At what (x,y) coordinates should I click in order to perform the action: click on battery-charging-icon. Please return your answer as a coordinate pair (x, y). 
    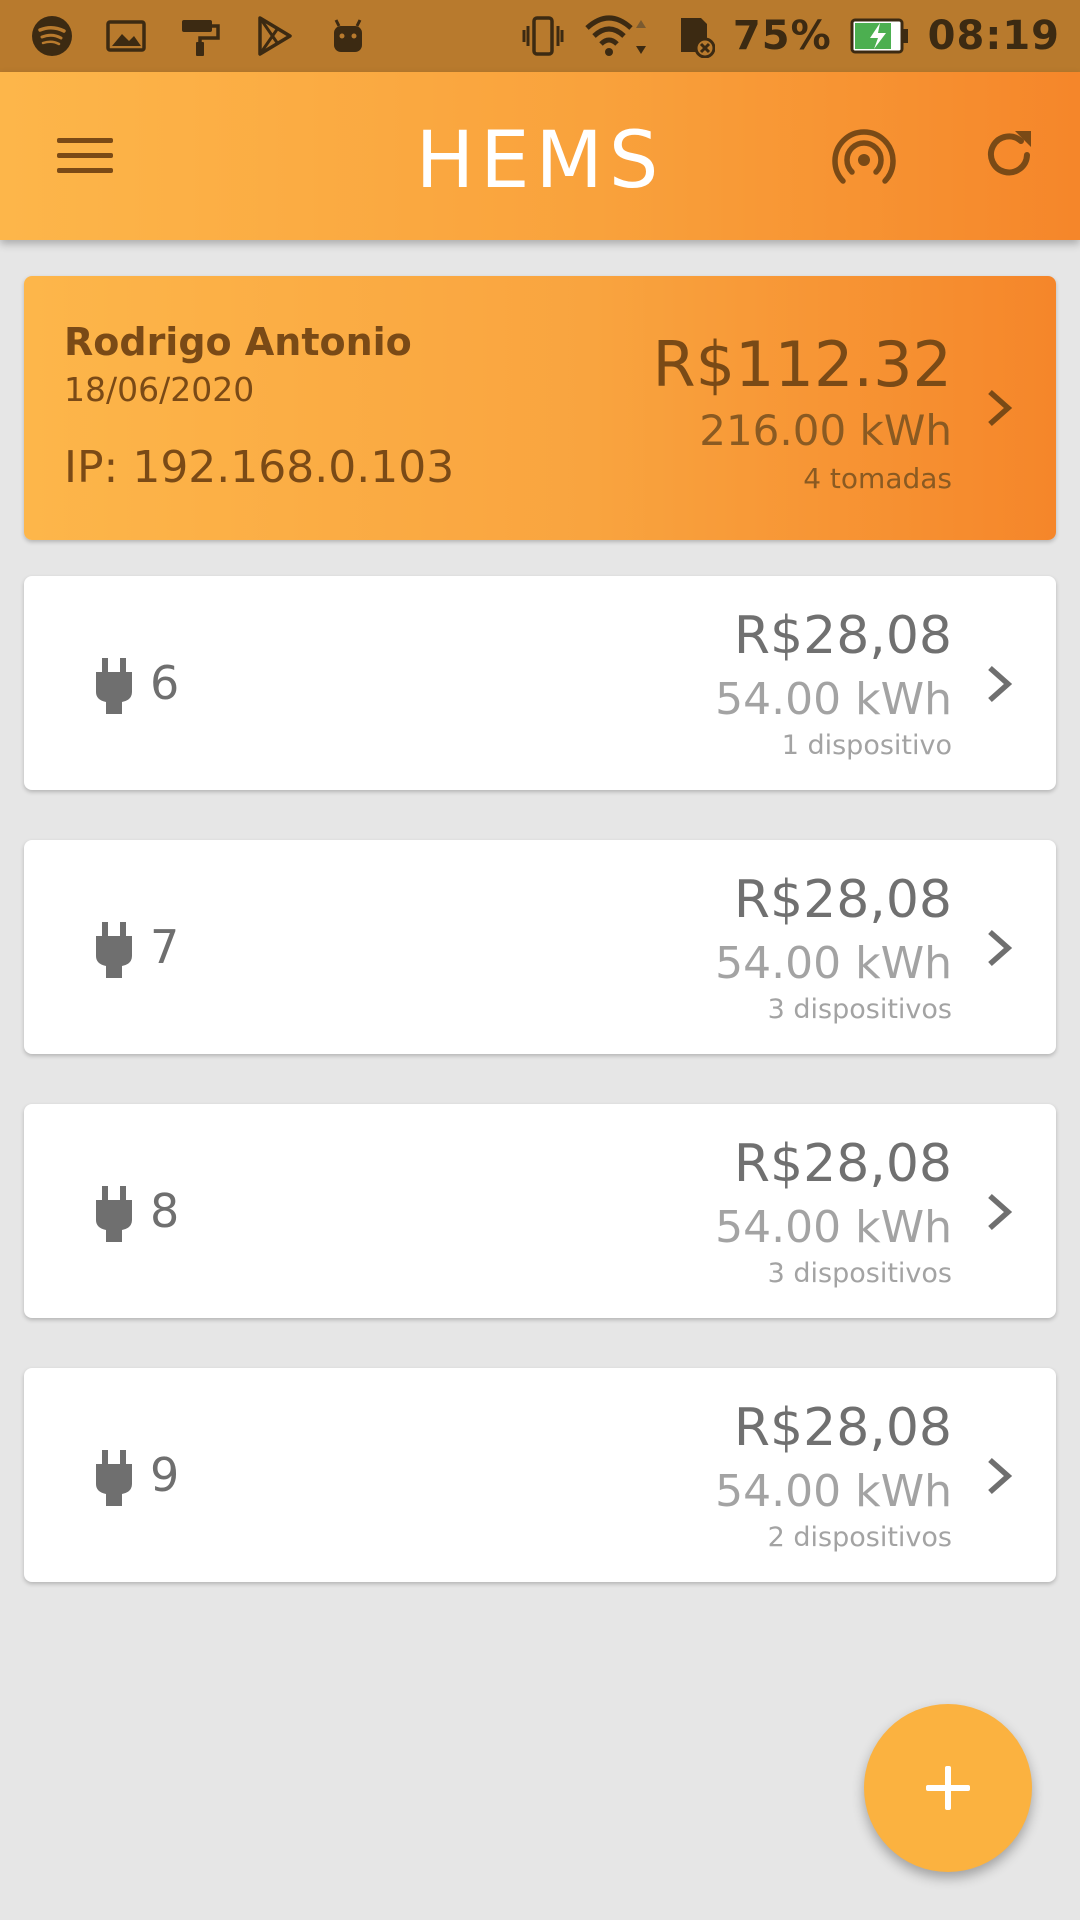
    Looking at the image, I should click on (880, 36).